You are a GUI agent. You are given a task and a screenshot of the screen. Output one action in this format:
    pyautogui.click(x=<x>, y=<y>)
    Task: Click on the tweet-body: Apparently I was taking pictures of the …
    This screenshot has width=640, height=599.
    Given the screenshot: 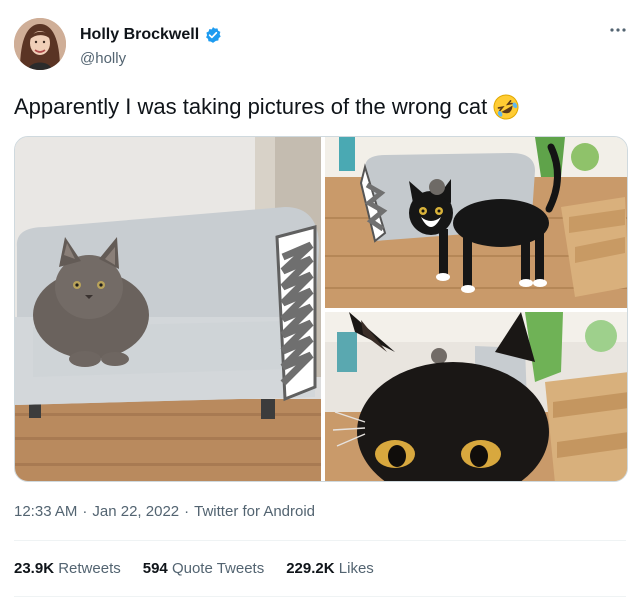 What is the action you would take?
    pyautogui.click(x=251, y=106)
    